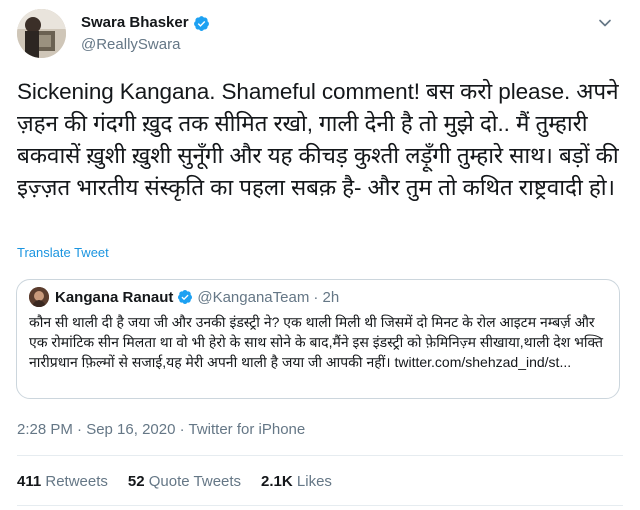 This screenshot has height=510, width=640. Describe the element at coordinates (145, 45) in the screenshot. I see `author-handle: @ReallySwara` at that location.